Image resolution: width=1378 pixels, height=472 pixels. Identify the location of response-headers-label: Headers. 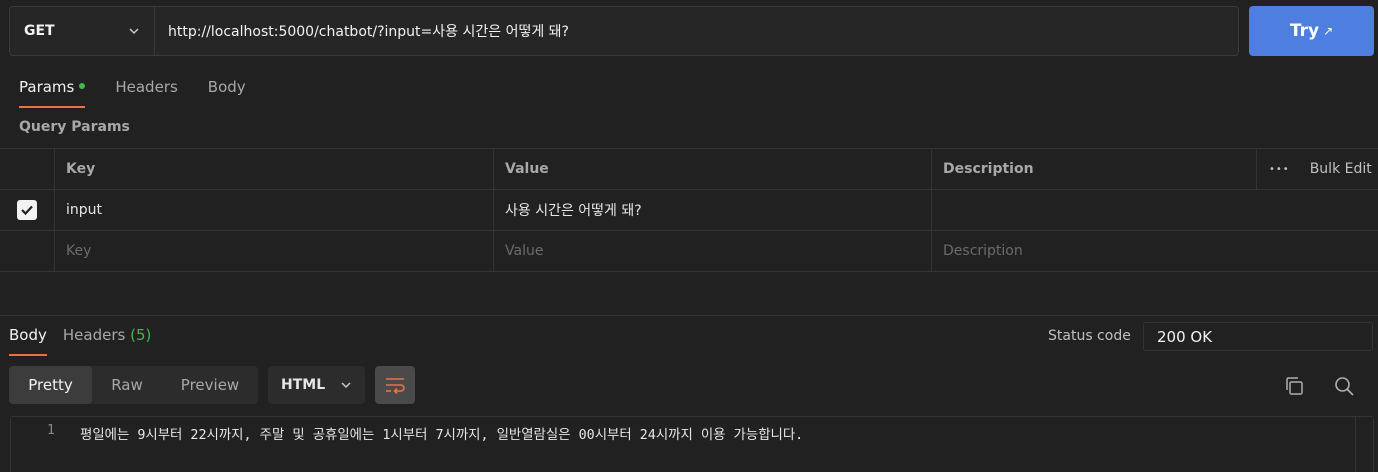
(94, 335).